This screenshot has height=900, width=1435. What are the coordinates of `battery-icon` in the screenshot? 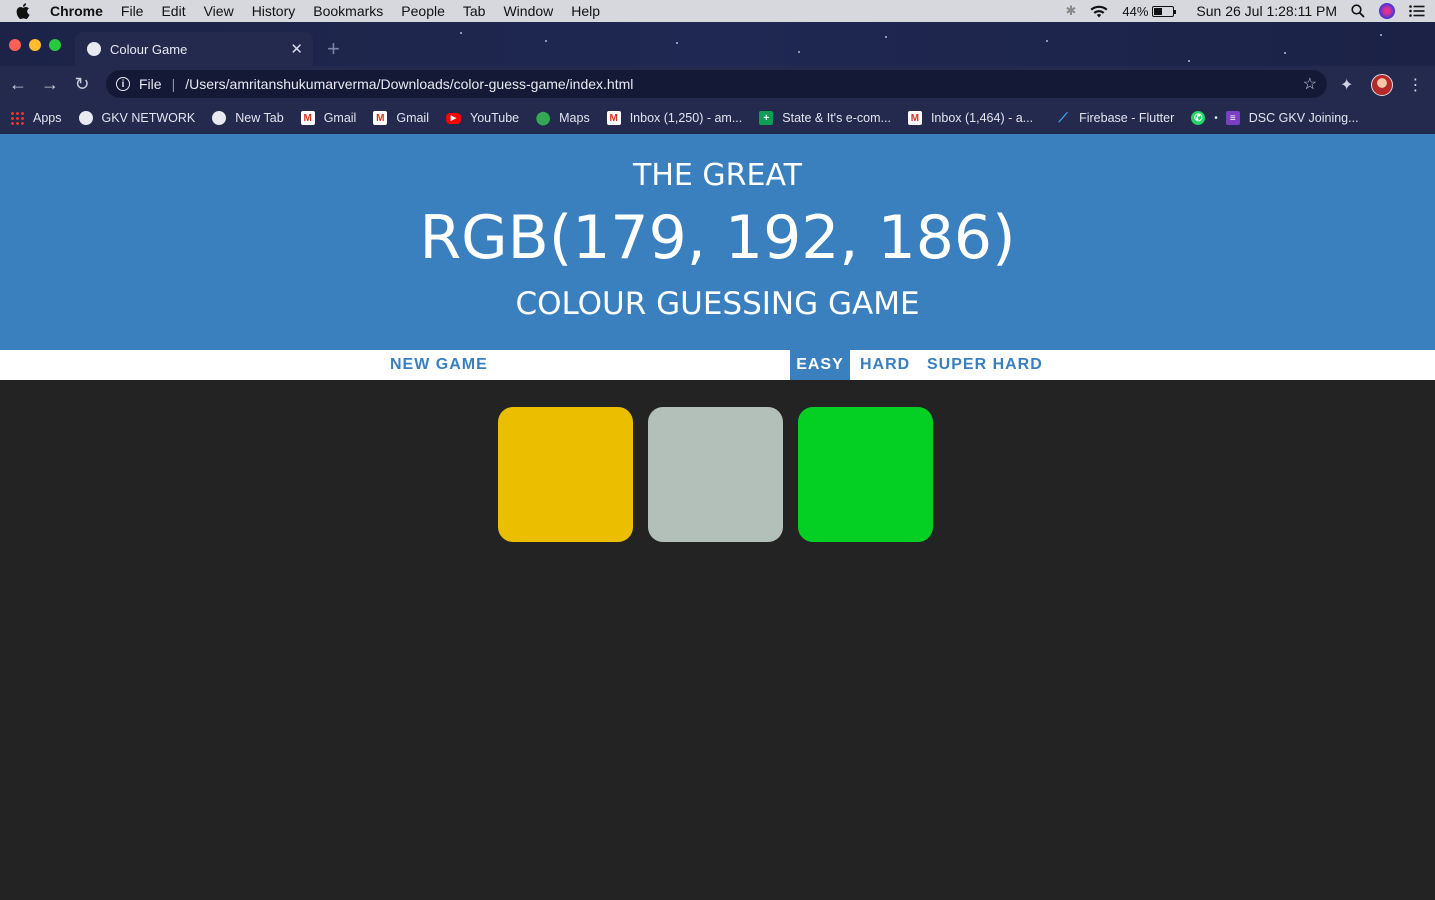 It's located at (1164, 11).